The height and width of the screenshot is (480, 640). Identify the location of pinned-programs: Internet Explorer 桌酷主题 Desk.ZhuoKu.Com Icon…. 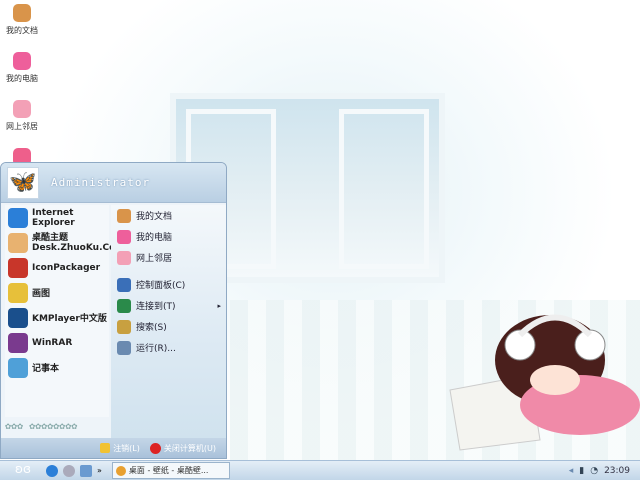
(65, 311).